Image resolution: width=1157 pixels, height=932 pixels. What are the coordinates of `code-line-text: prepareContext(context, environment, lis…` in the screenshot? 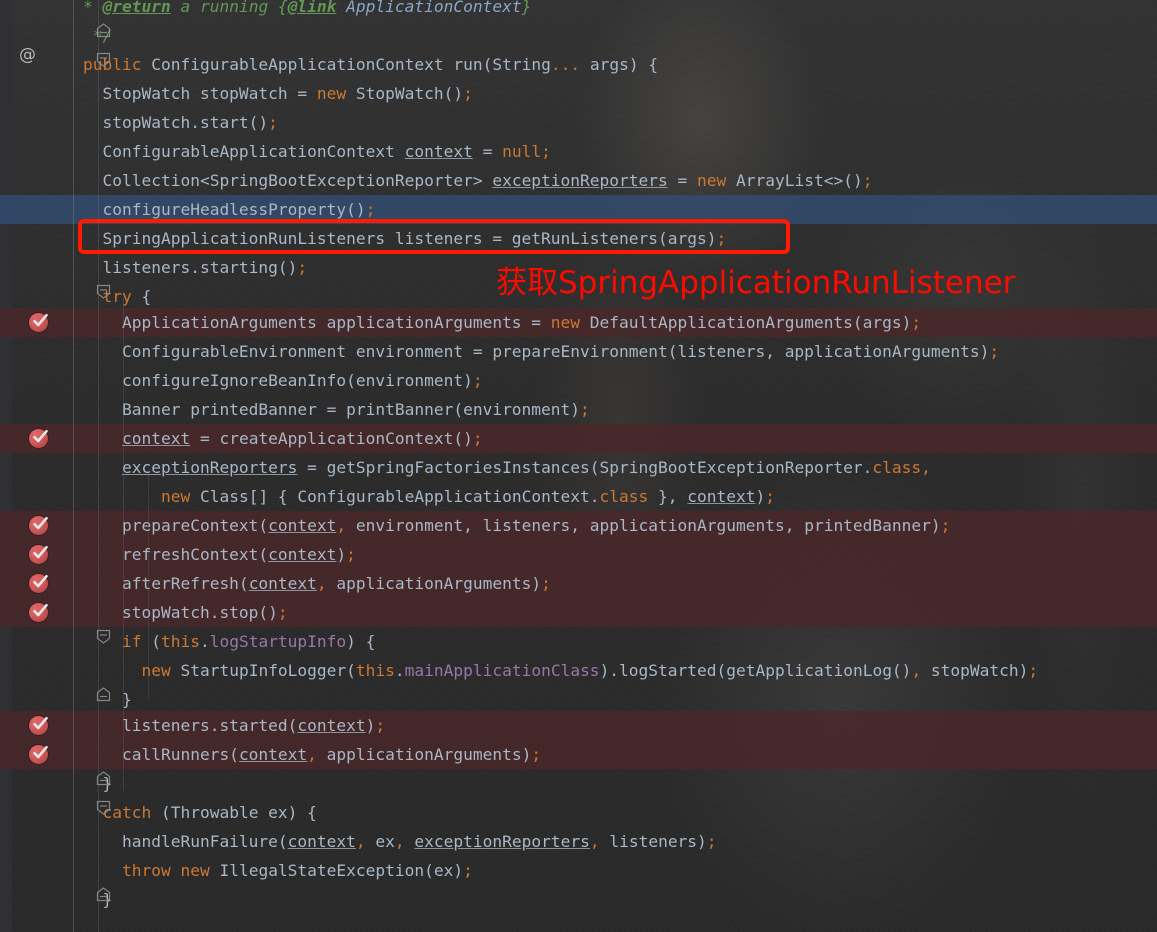 It's located at (516, 525).